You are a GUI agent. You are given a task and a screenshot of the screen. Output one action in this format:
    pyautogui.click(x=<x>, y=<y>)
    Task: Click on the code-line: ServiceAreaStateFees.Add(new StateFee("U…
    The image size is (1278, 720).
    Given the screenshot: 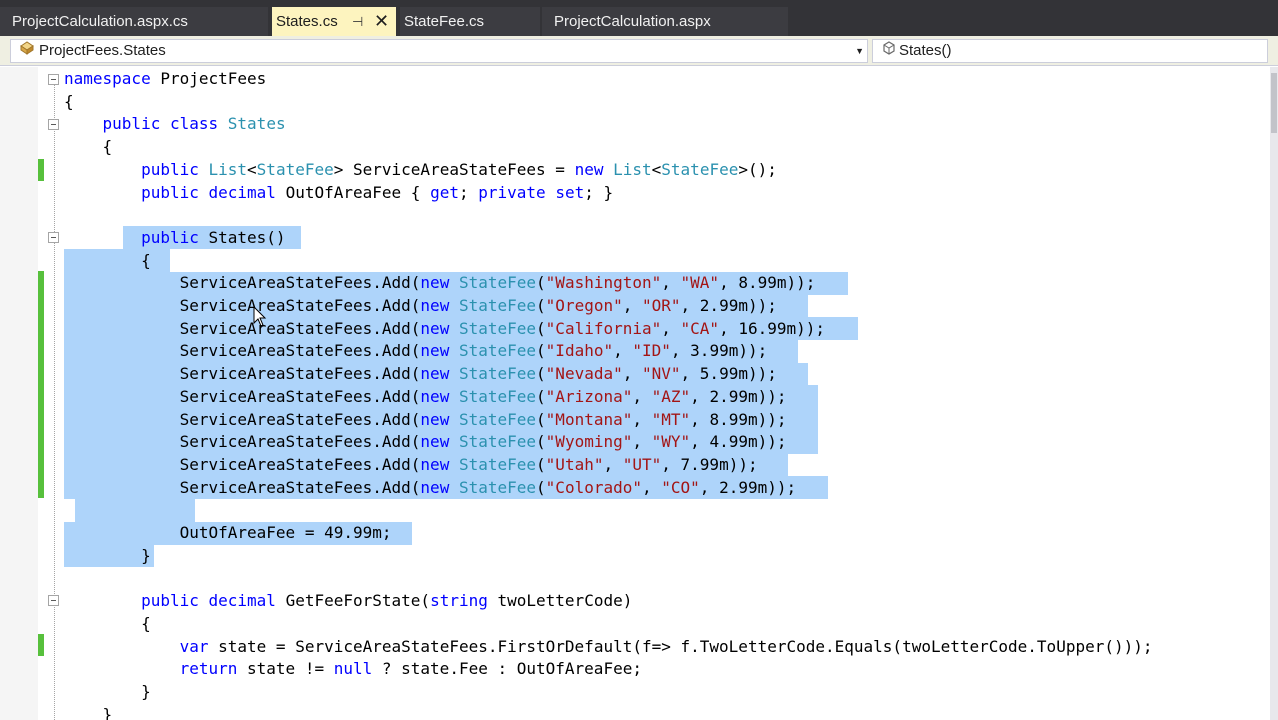 What is the action you would take?
    pyautogui.click(x=411, y=465)
    